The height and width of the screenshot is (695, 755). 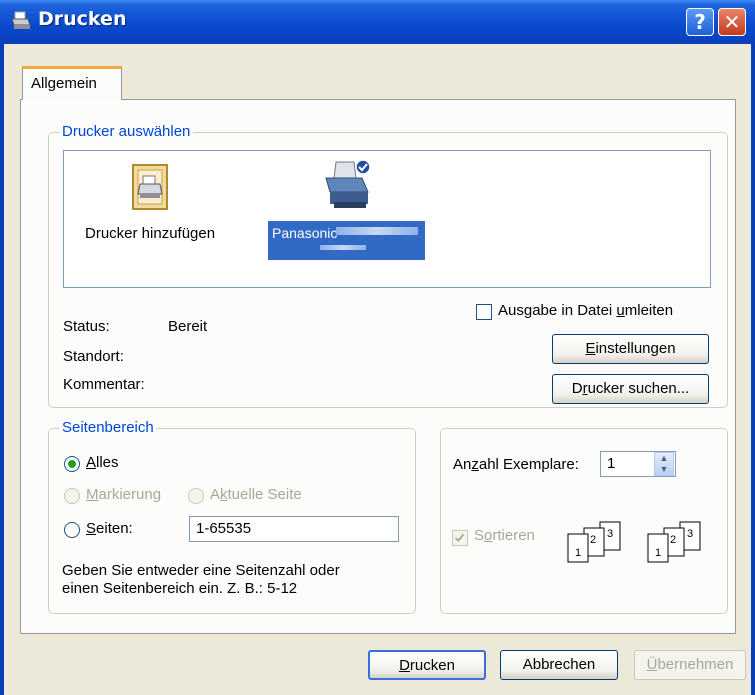 What do you see at coordinates (150, 233) in the screenshot?
I see `add-printer-label: Drucker hinzufügen` at bounding box center [150, 233].